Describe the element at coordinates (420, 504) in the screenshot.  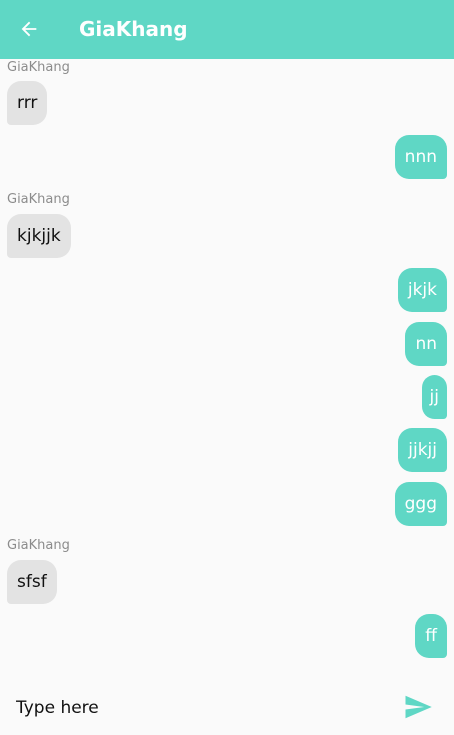
I see `outgoing-message-bubble: ggg` at that location.